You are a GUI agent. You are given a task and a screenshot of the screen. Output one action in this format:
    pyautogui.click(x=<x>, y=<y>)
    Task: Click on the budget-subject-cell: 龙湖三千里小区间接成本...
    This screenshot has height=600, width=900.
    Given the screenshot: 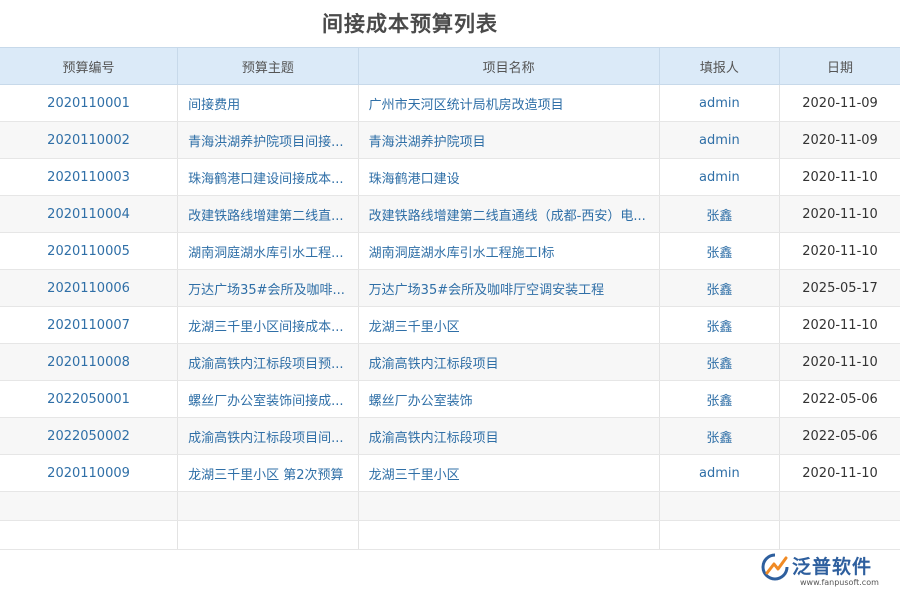 What is the action you would take?
    pyautogui.click(x=268, y=325)
    